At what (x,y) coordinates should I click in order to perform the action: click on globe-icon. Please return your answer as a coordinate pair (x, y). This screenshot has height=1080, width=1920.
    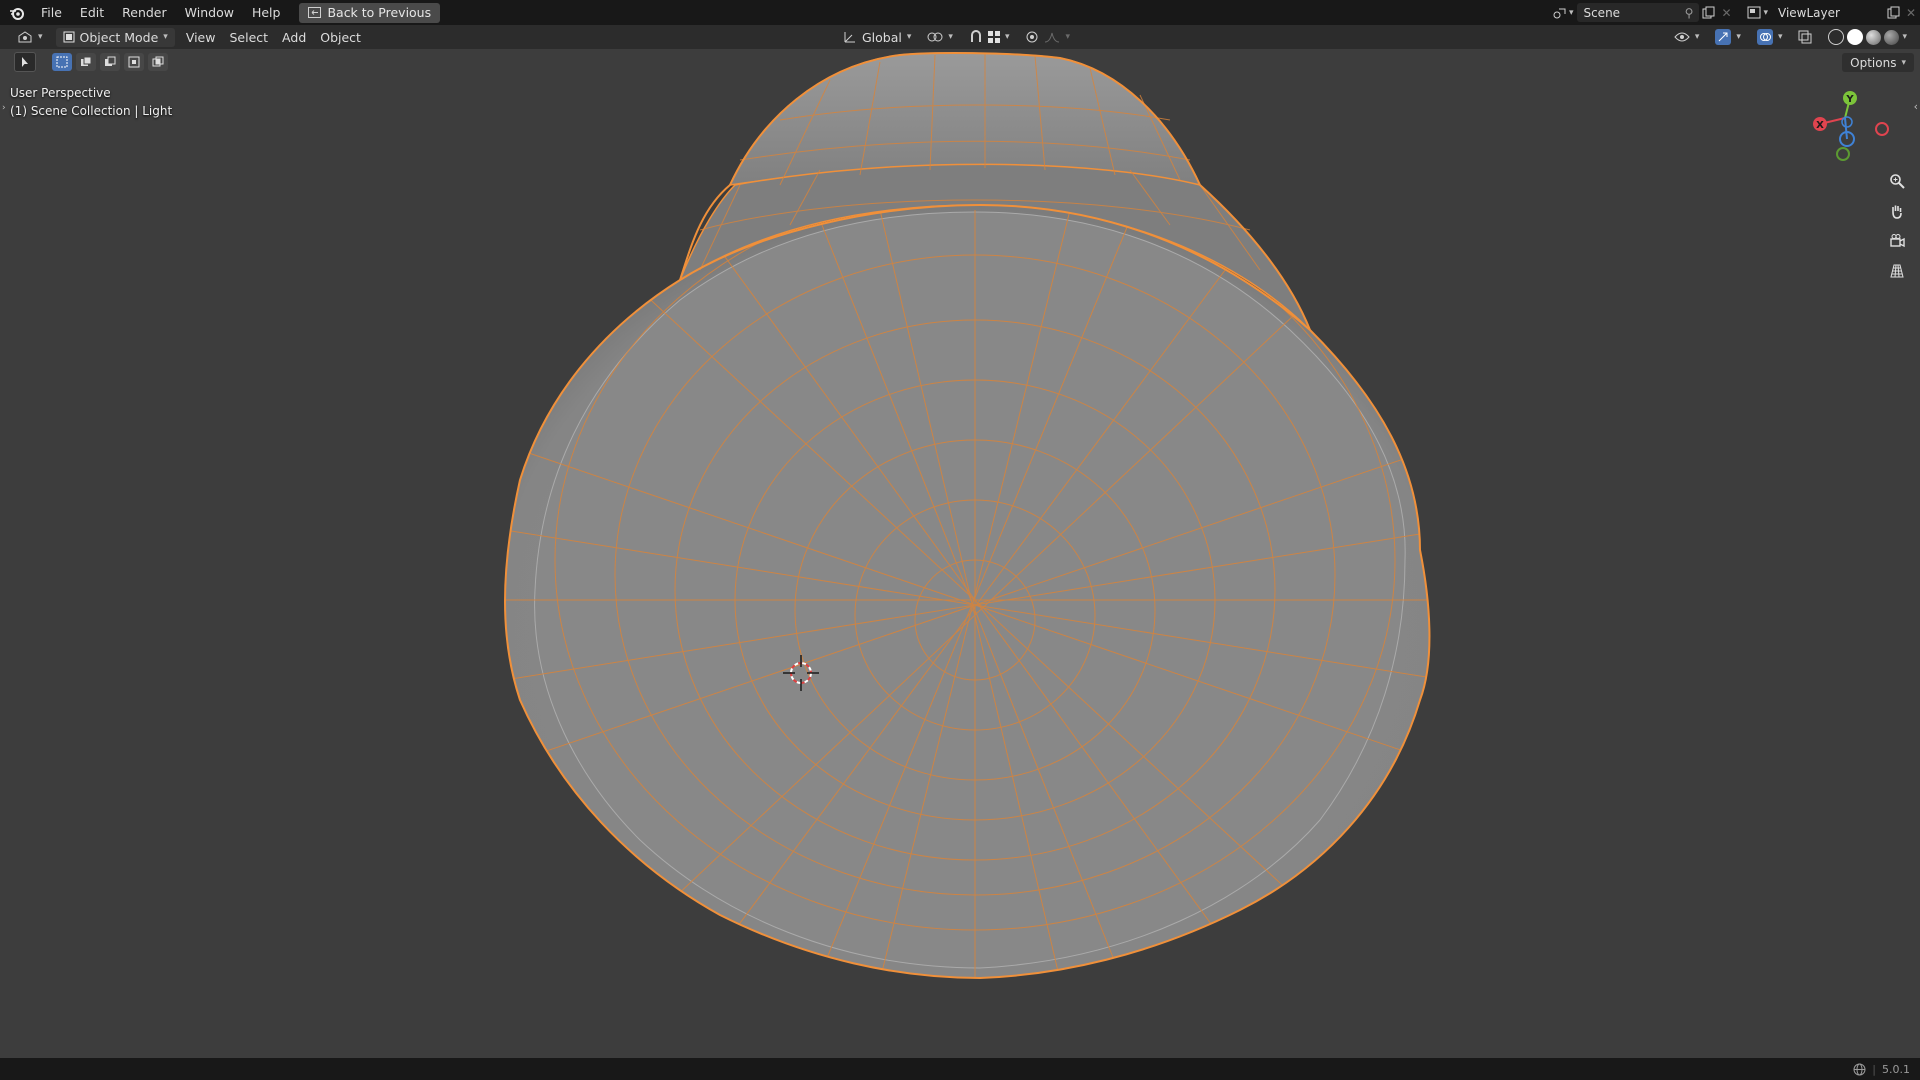
    Looking at the image, I should click on (1859, 1069).